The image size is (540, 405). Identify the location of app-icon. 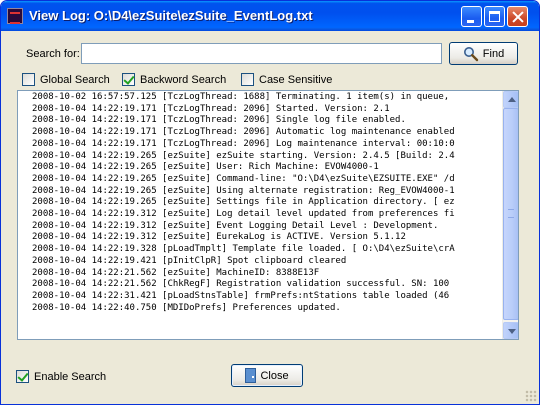
(15, 16).